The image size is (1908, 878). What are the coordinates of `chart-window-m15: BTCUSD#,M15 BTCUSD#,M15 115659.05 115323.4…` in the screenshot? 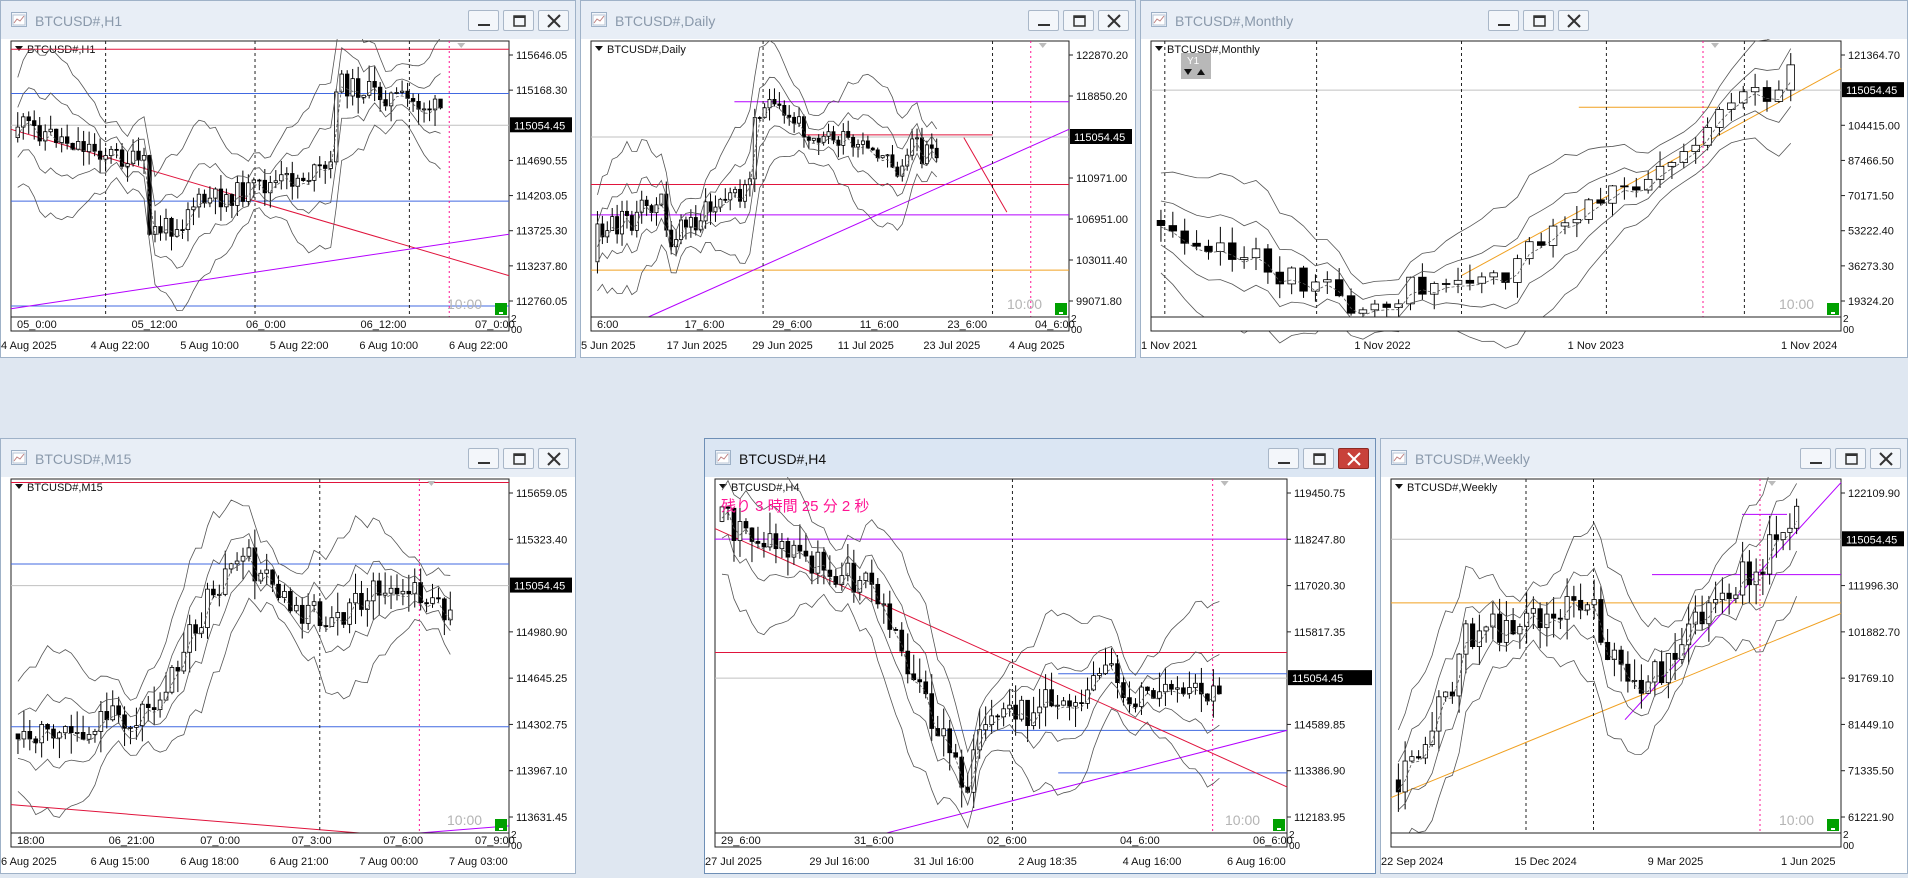 It's located at (288, 656).